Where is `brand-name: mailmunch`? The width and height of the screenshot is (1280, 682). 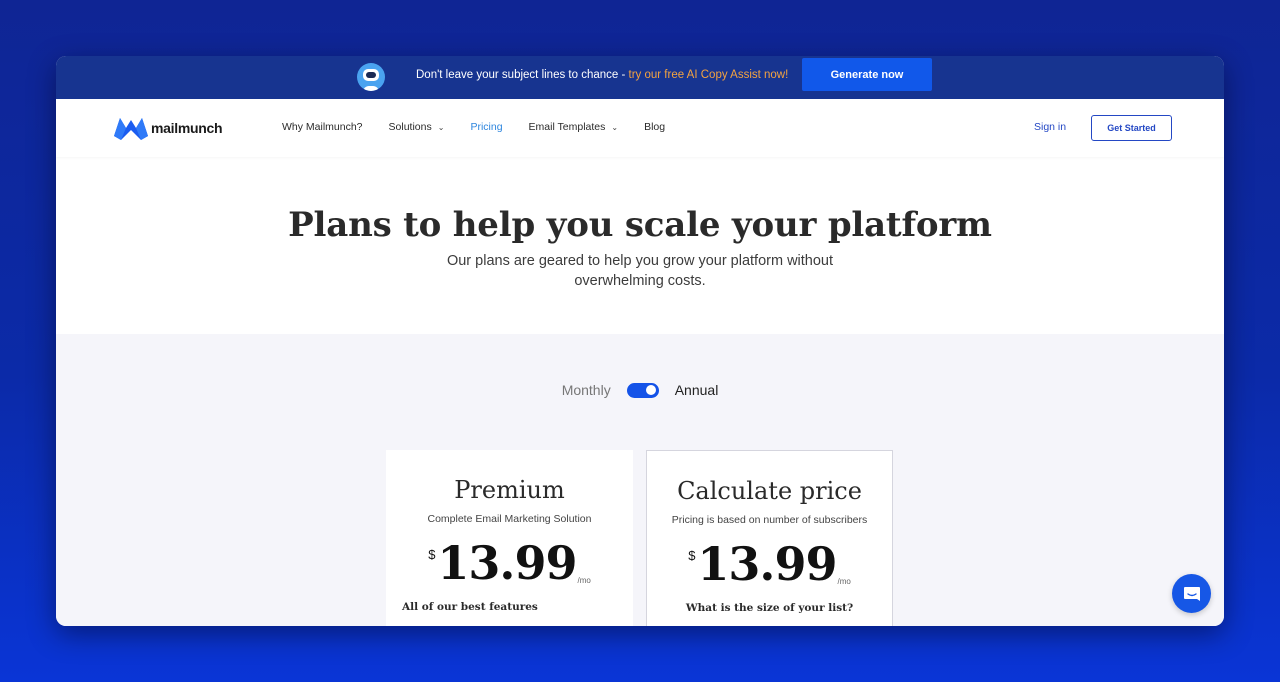 brand-name: mailmunch is located at coordinates (187, 128).